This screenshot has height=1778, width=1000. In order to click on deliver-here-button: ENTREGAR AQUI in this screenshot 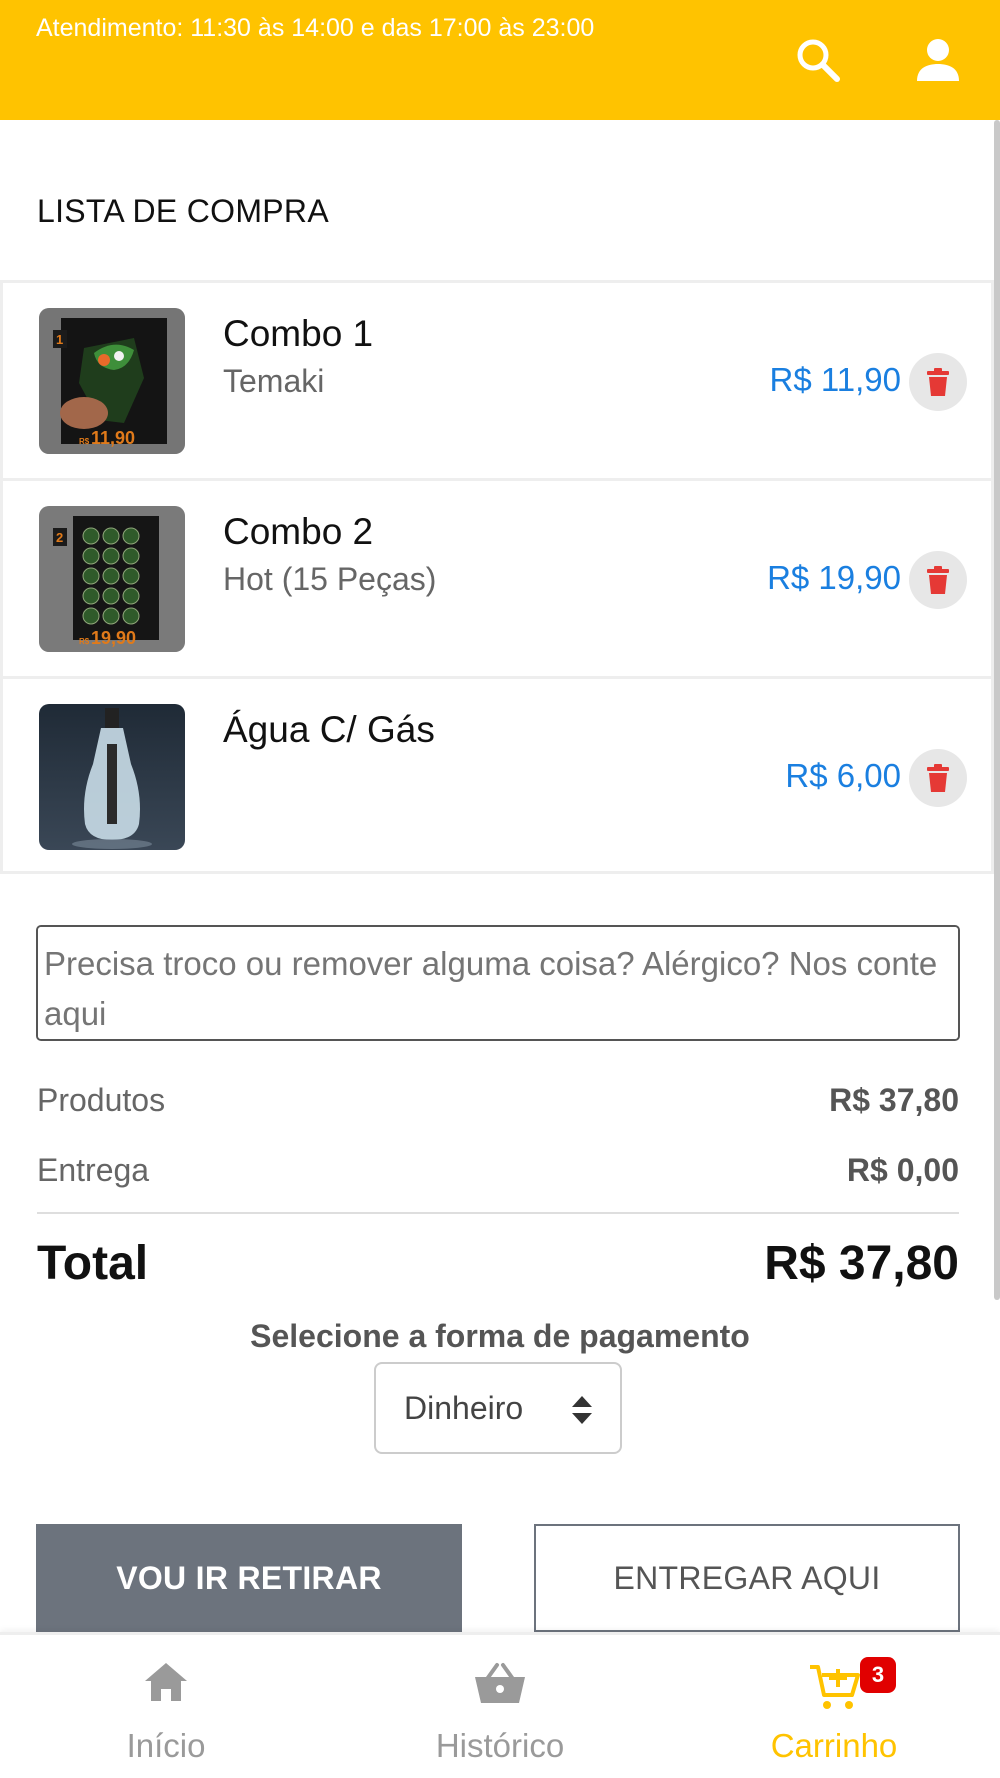, I will do `click(747, 1578)`.